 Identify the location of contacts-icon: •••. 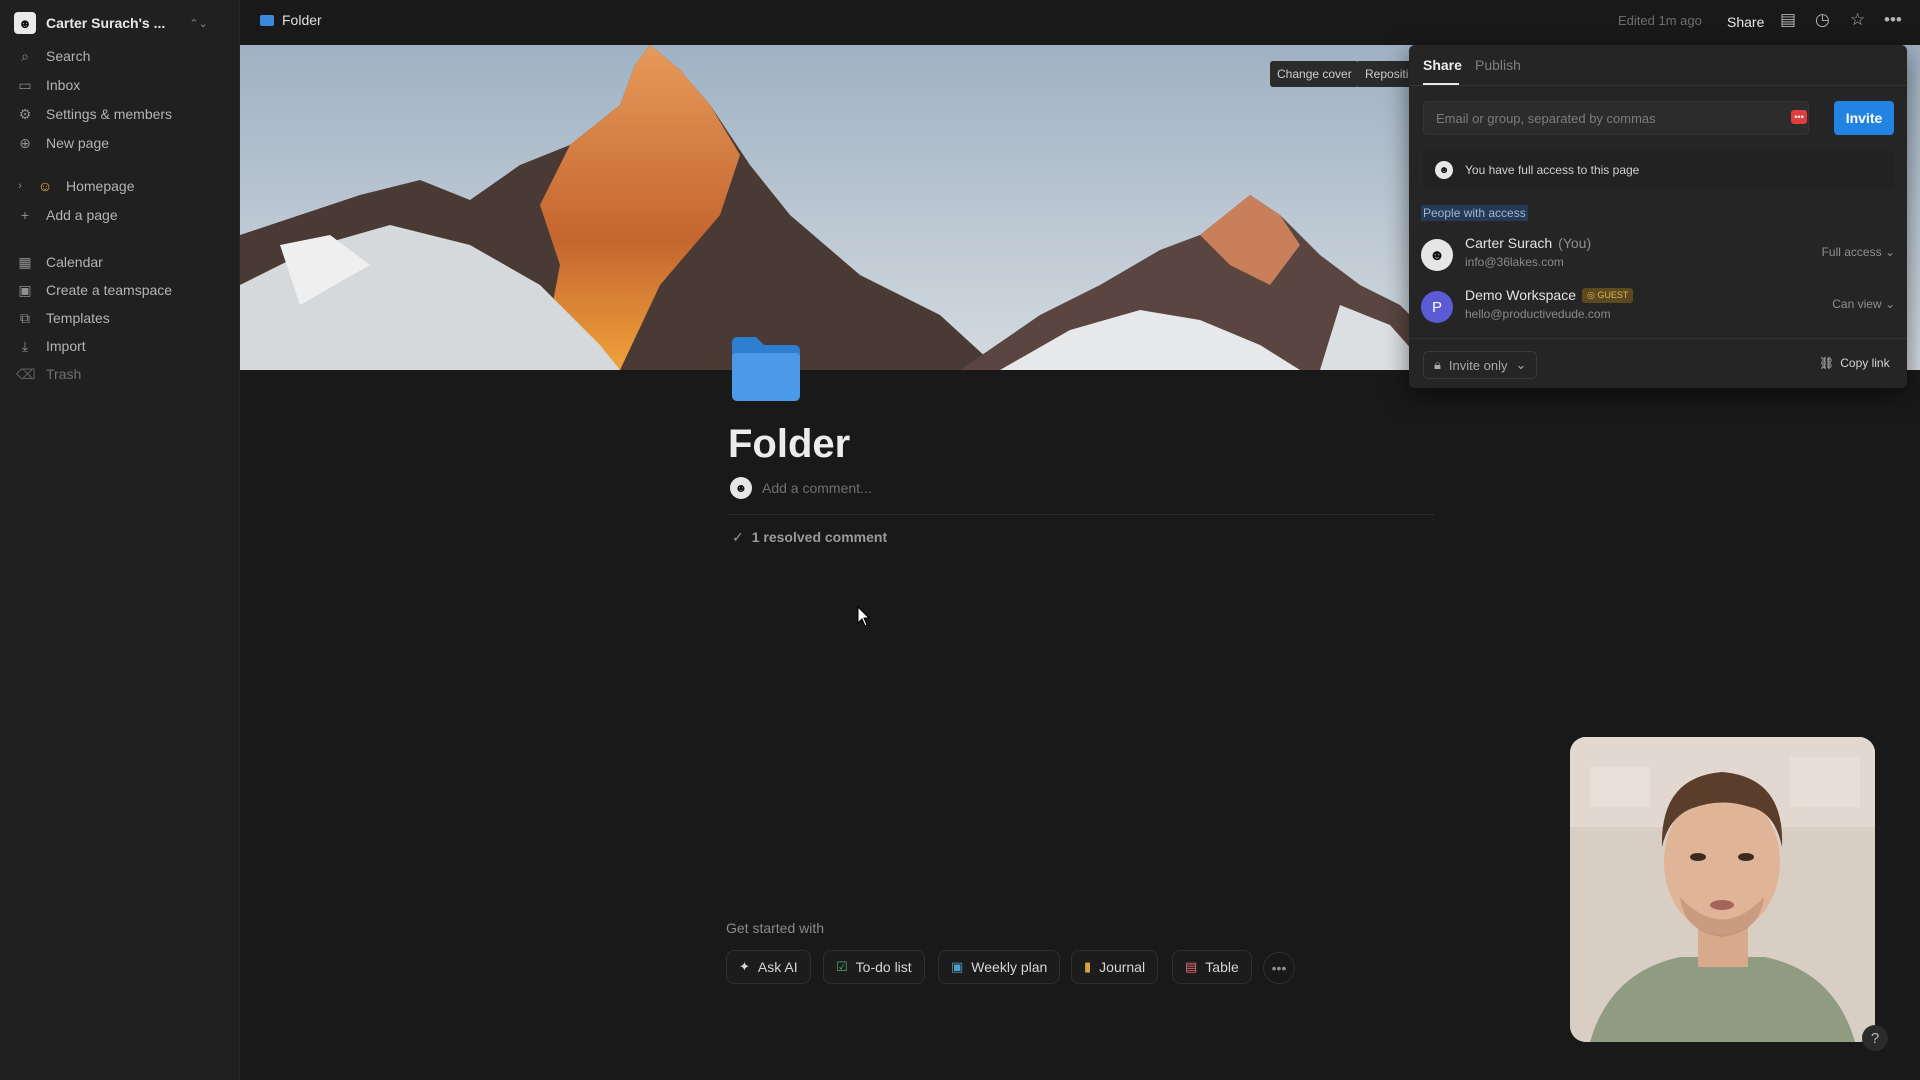
(1799, 117).